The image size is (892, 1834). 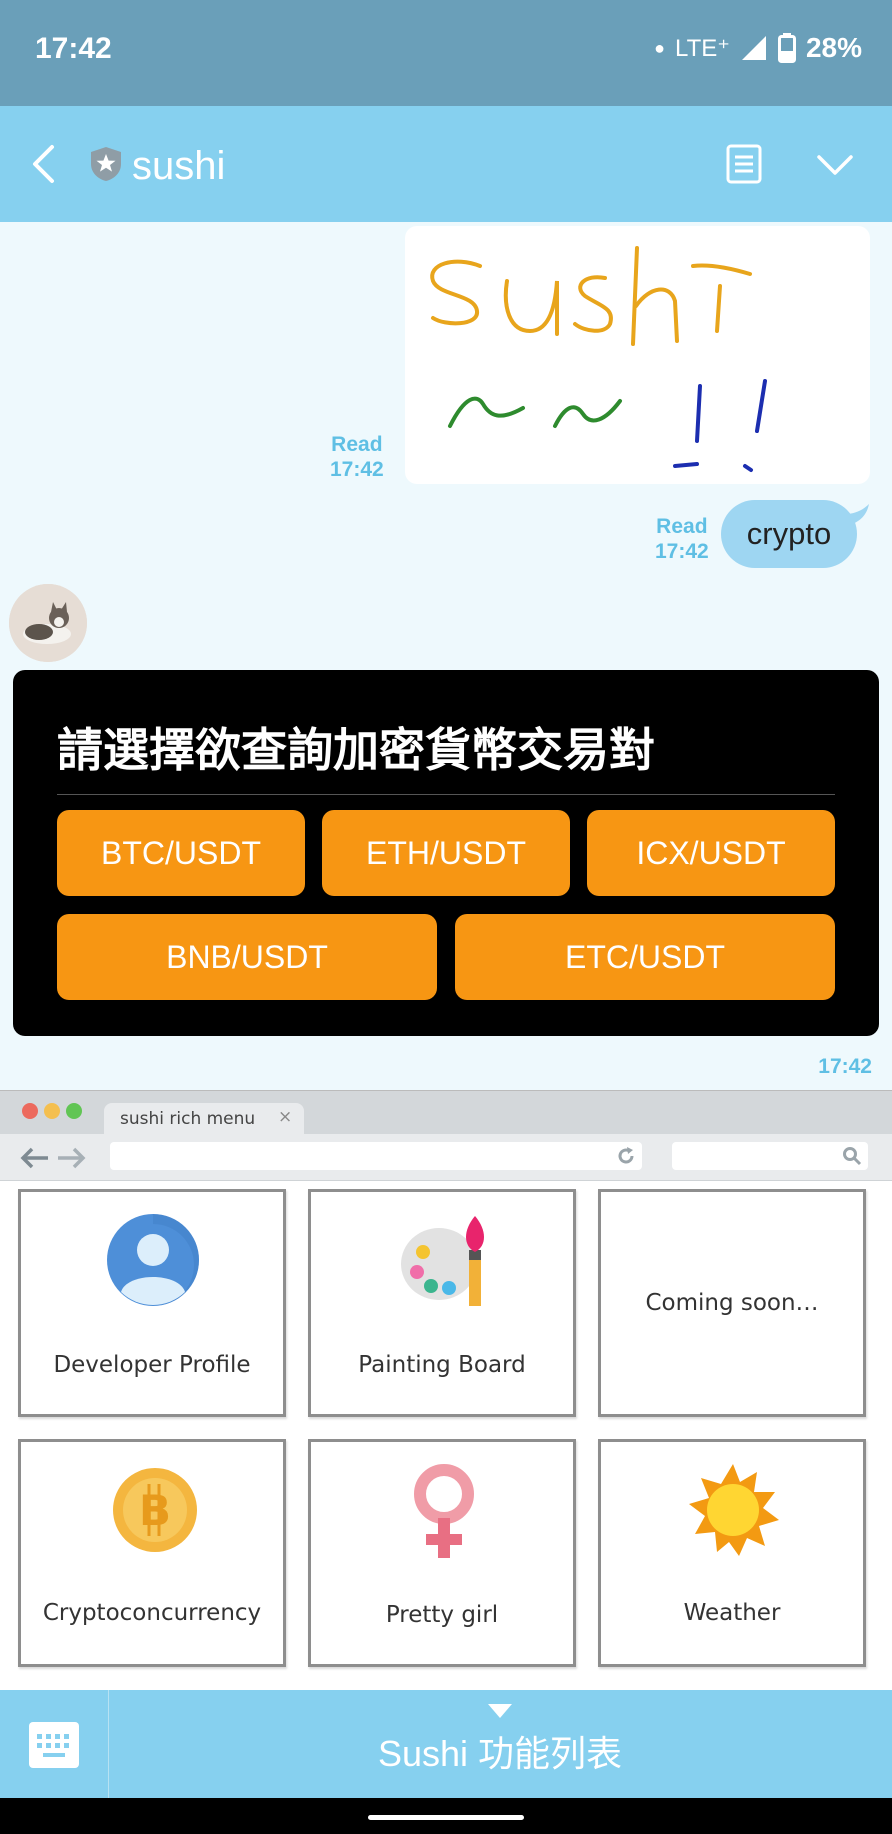 I want to click on chevron-down-icon, so click(x=835, y=165).